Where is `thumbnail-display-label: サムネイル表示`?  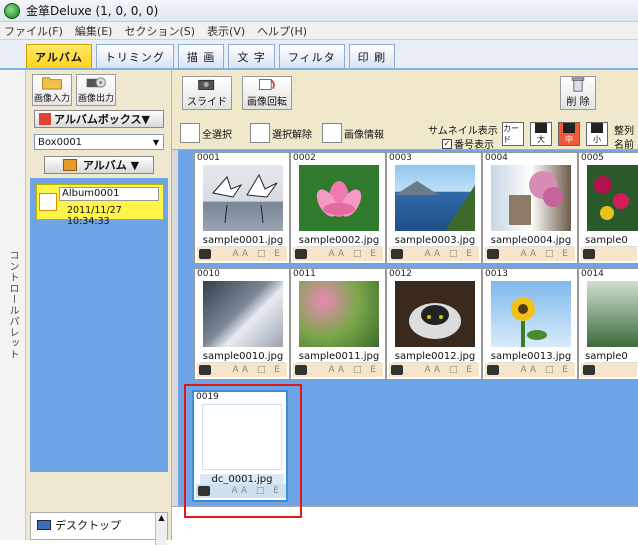
thumbnail-display-label: サムネイル表示 is located at coordinates (463, 131).